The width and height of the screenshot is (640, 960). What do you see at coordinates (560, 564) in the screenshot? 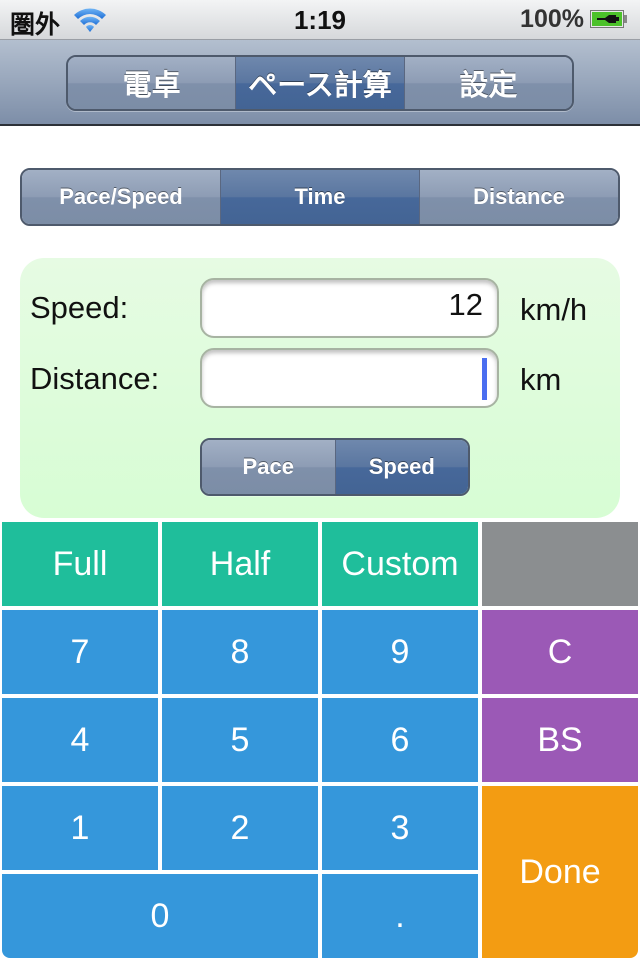
I see `key-blank` at bounding box center [560, 564].